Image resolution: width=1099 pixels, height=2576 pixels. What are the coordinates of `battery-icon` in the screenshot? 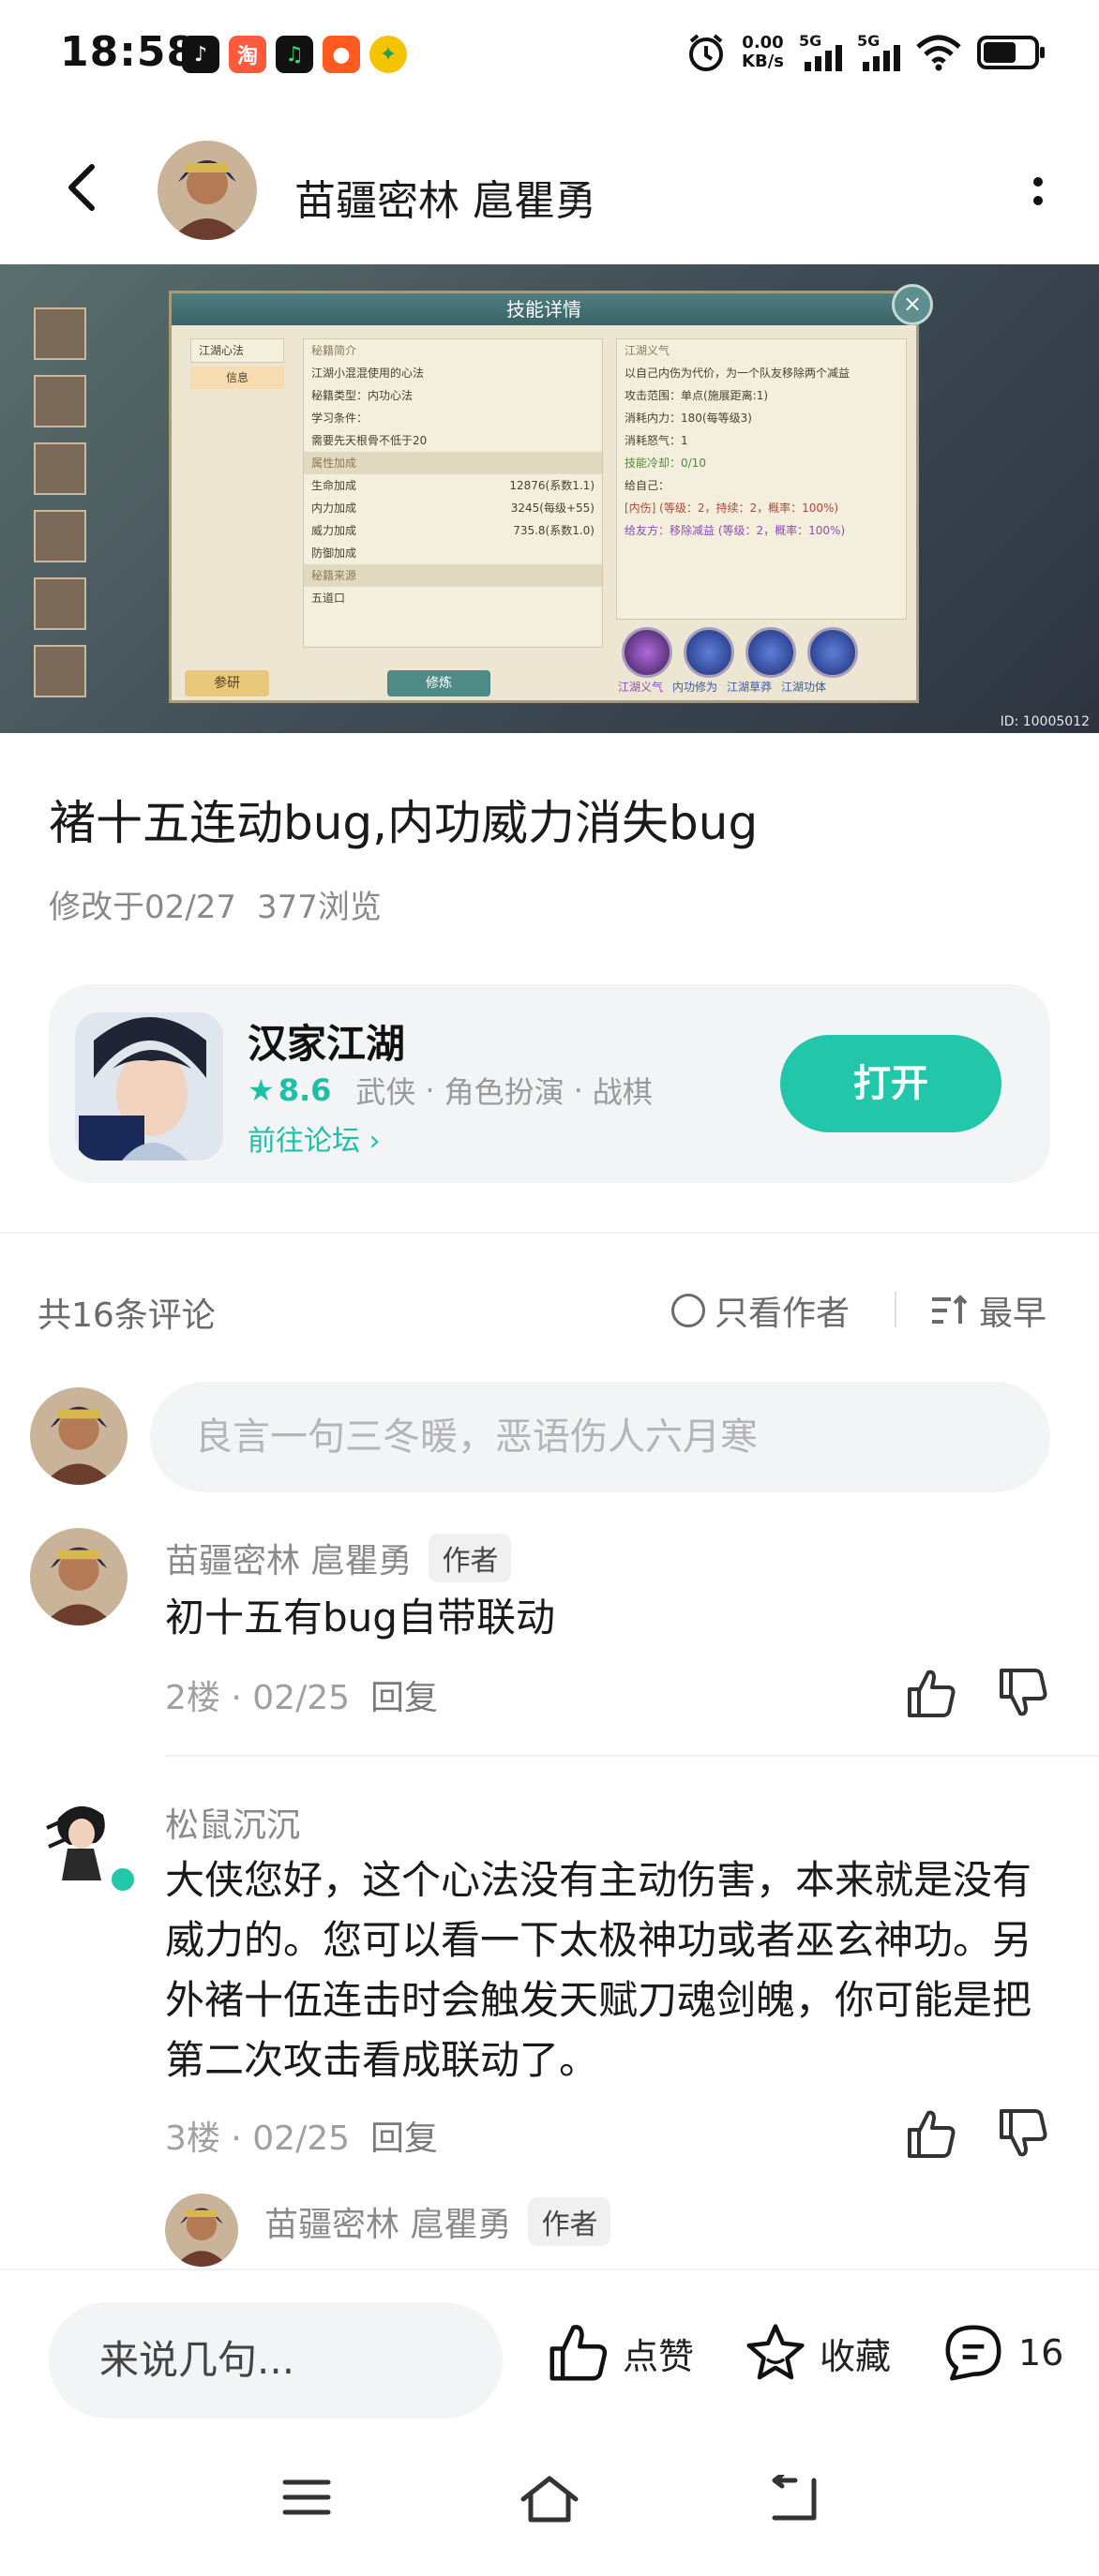 It's located at (1011, 52).